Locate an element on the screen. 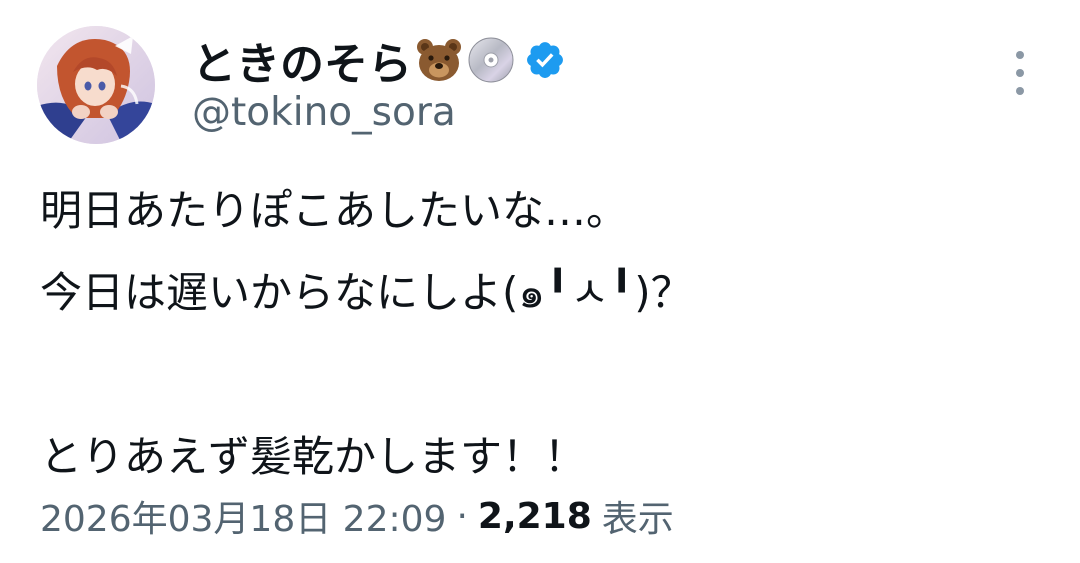 This screenshot has width=1080, height=563. tweet-meta: 2026年03月18日 22:09 · 2,218 表示 is located at coordinates (357, 516).